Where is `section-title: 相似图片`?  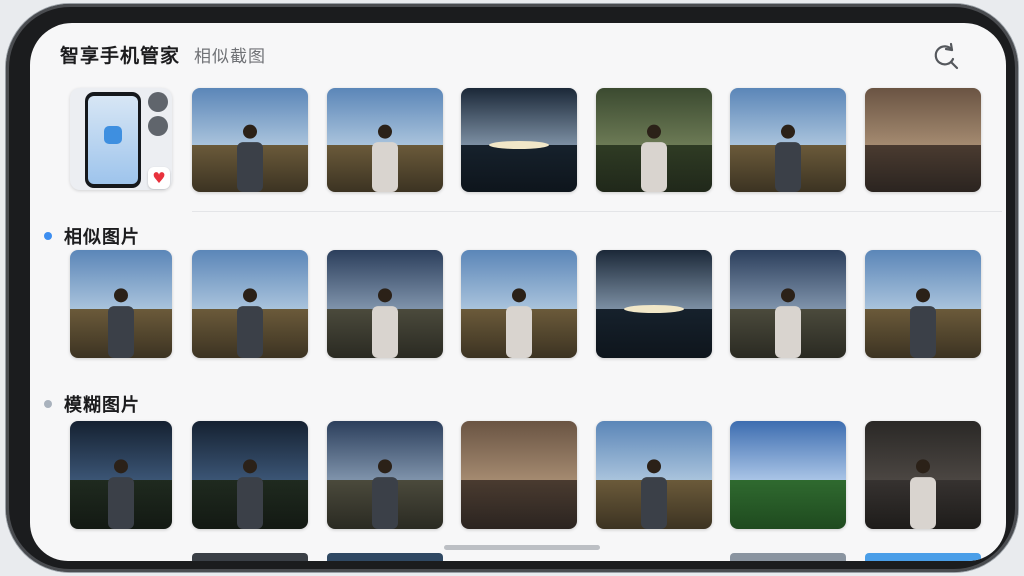 section-title: 相似图片 is located at coordinates (102, 237).